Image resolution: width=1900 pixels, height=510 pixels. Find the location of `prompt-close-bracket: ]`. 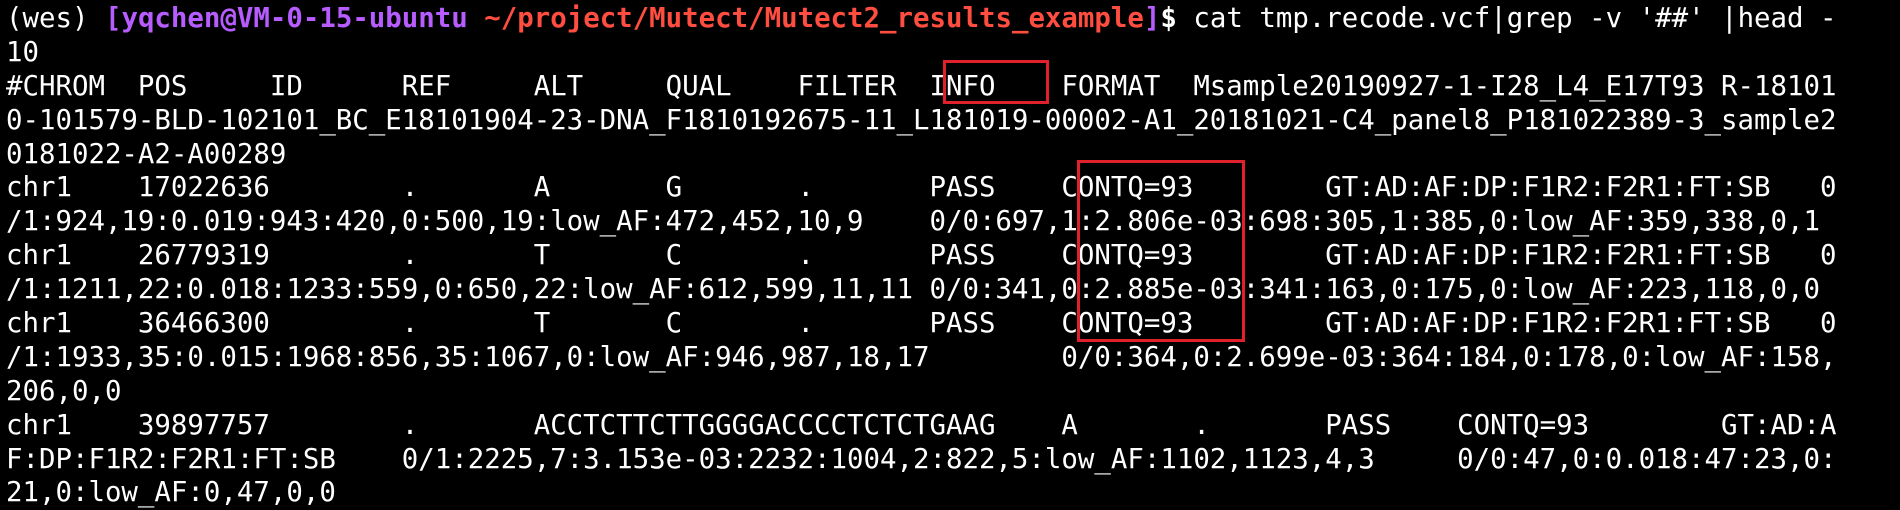

prompt-close-bracket: ] is located at coordinates (1152, 18).